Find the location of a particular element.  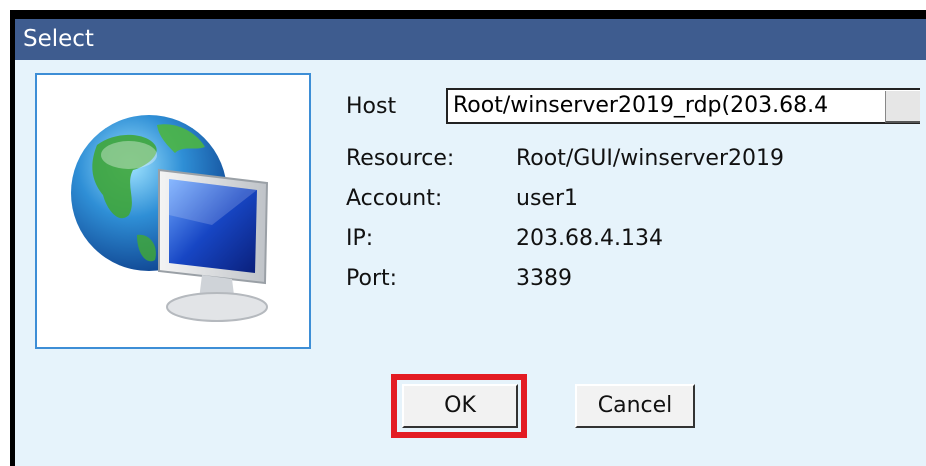

resource-label: Resource: is located at coordinates (400, 158).